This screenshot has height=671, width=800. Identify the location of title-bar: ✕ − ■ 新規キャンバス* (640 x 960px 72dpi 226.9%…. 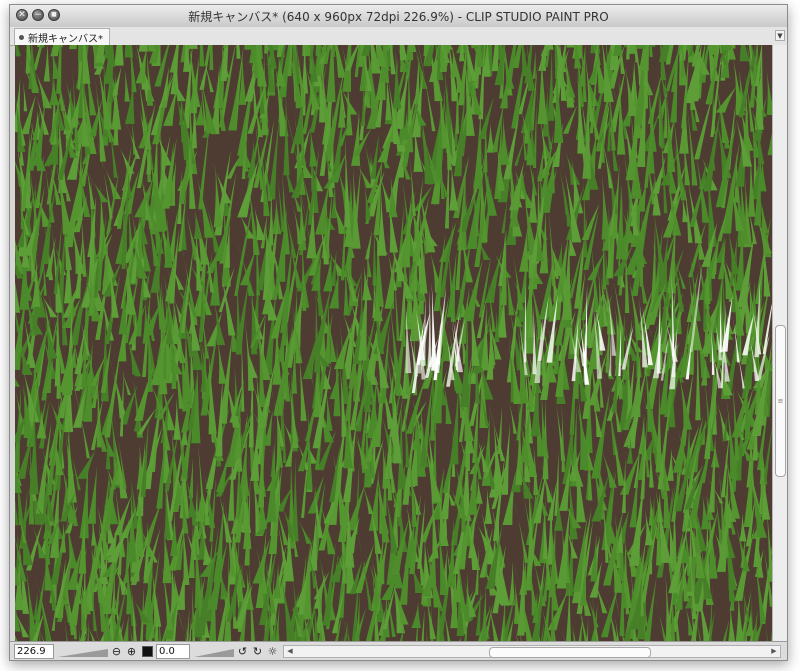
(398, 16).